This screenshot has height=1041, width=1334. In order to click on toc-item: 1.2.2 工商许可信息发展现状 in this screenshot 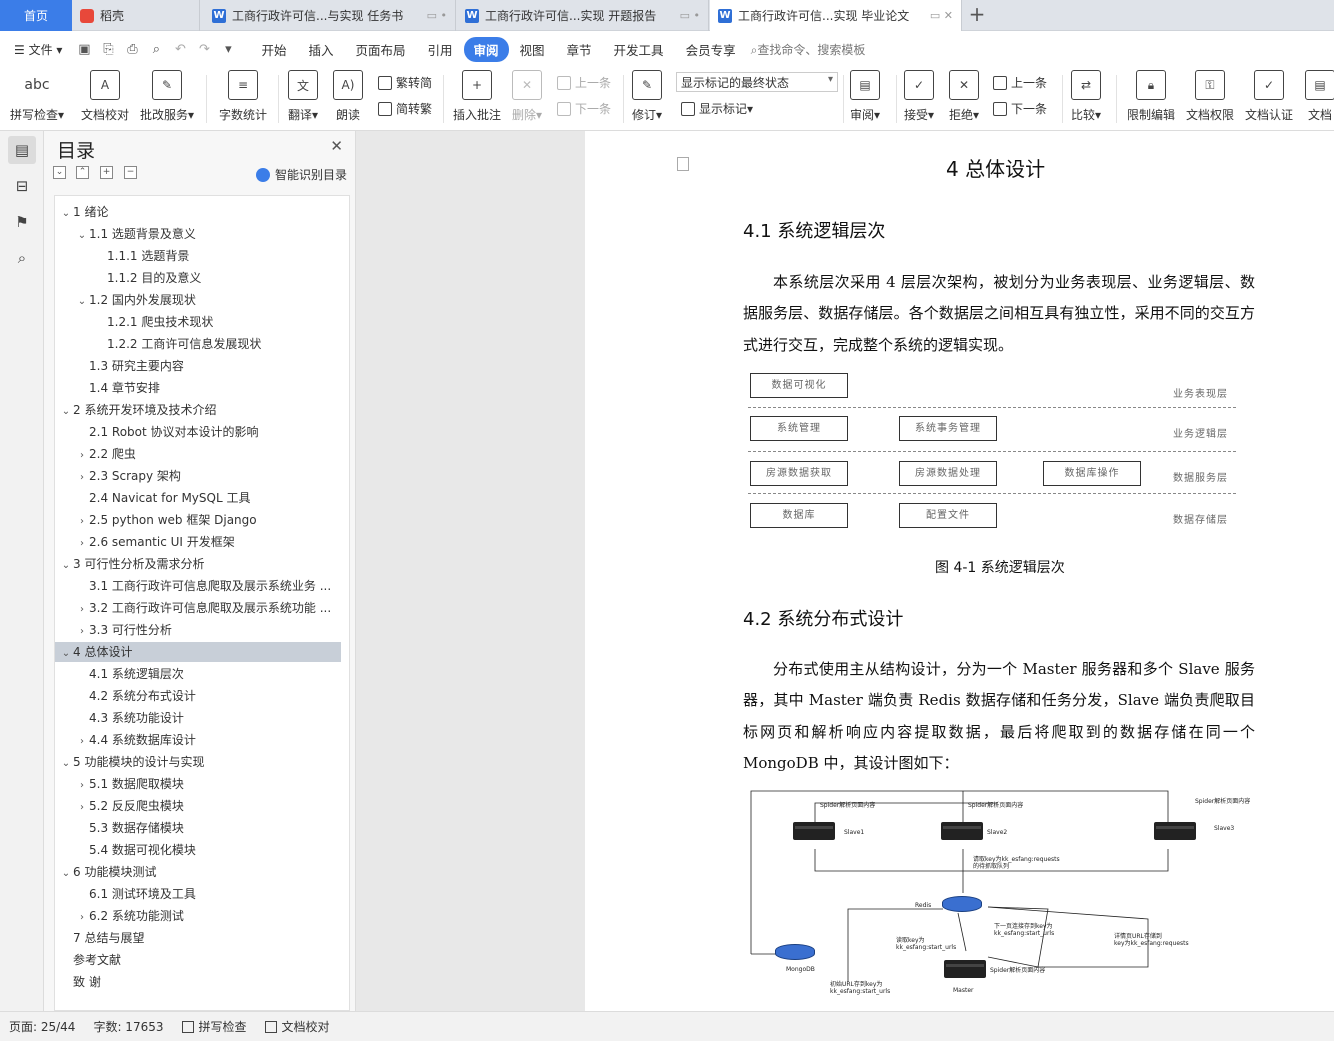, I will do `click(198, 344)`.